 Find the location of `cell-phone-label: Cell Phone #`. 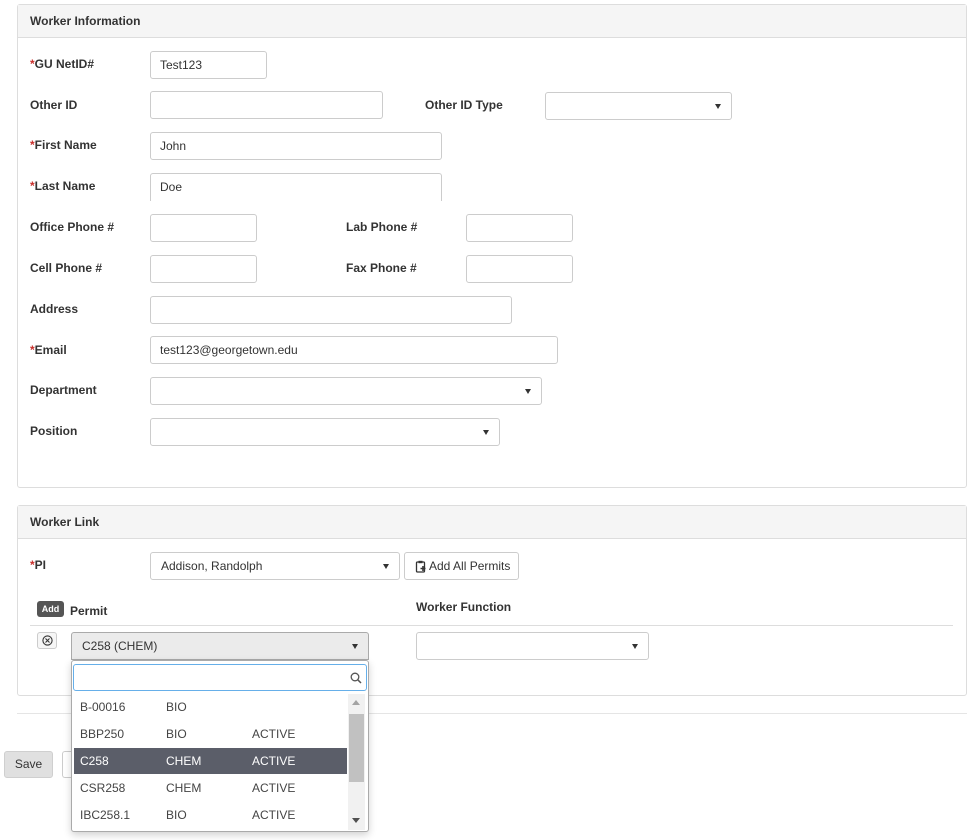

cell-phone-label: Cell Phone # is located at coordinates (66, 268).